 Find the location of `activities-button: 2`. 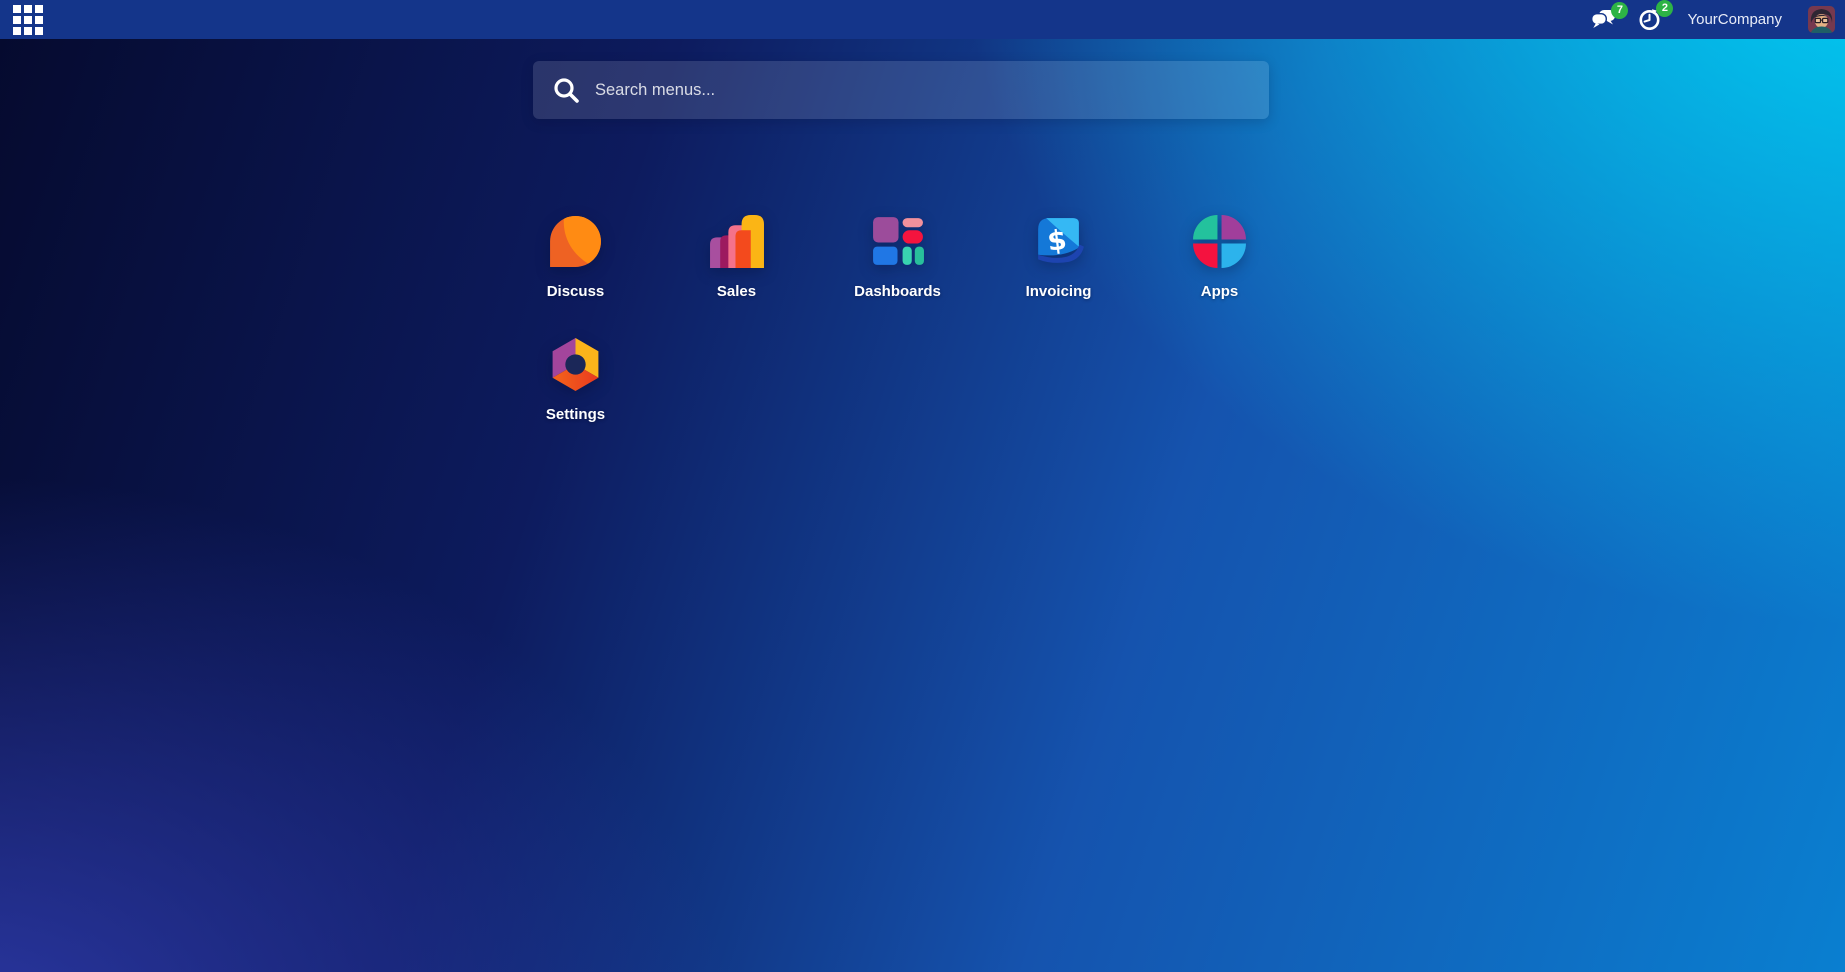

activities-button: 2 is located at coordinates (1656, 15).